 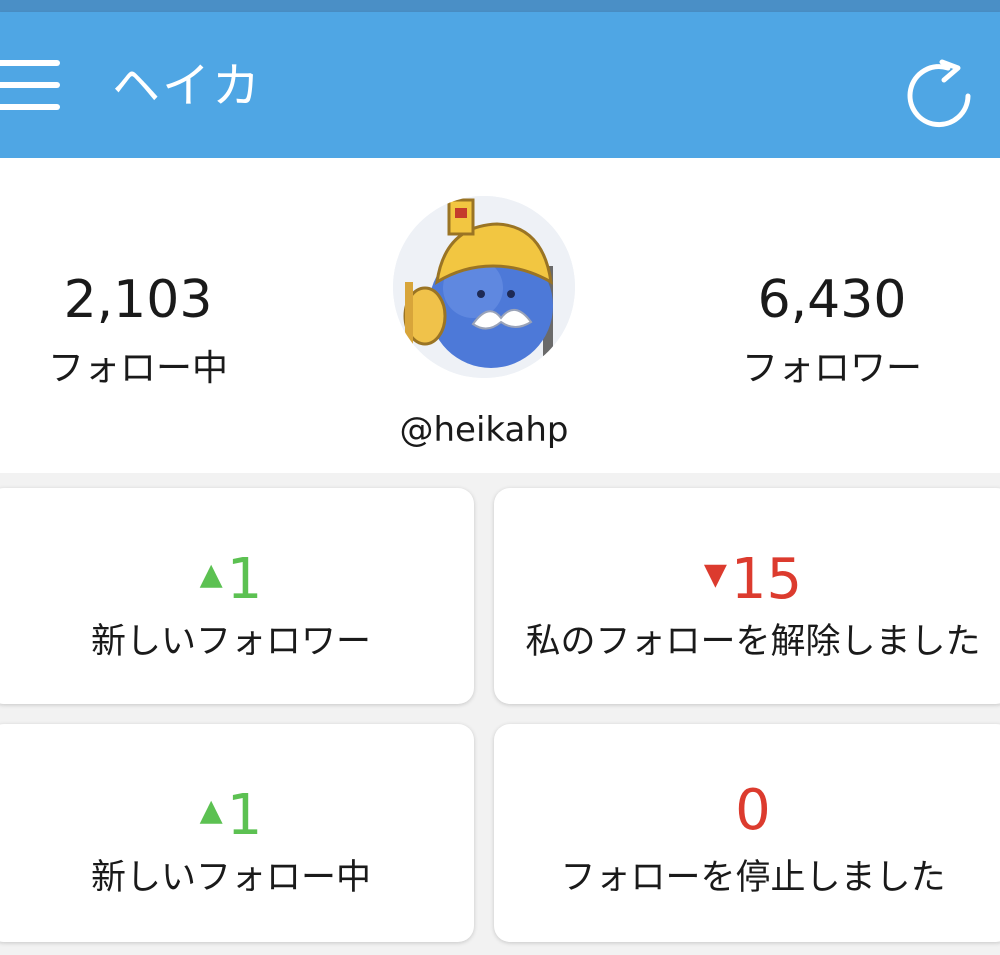 What do you see at coordinates (244, 579) in the screenshot?
I see `new-followers-count: 1` at bounding box center [244, 579].